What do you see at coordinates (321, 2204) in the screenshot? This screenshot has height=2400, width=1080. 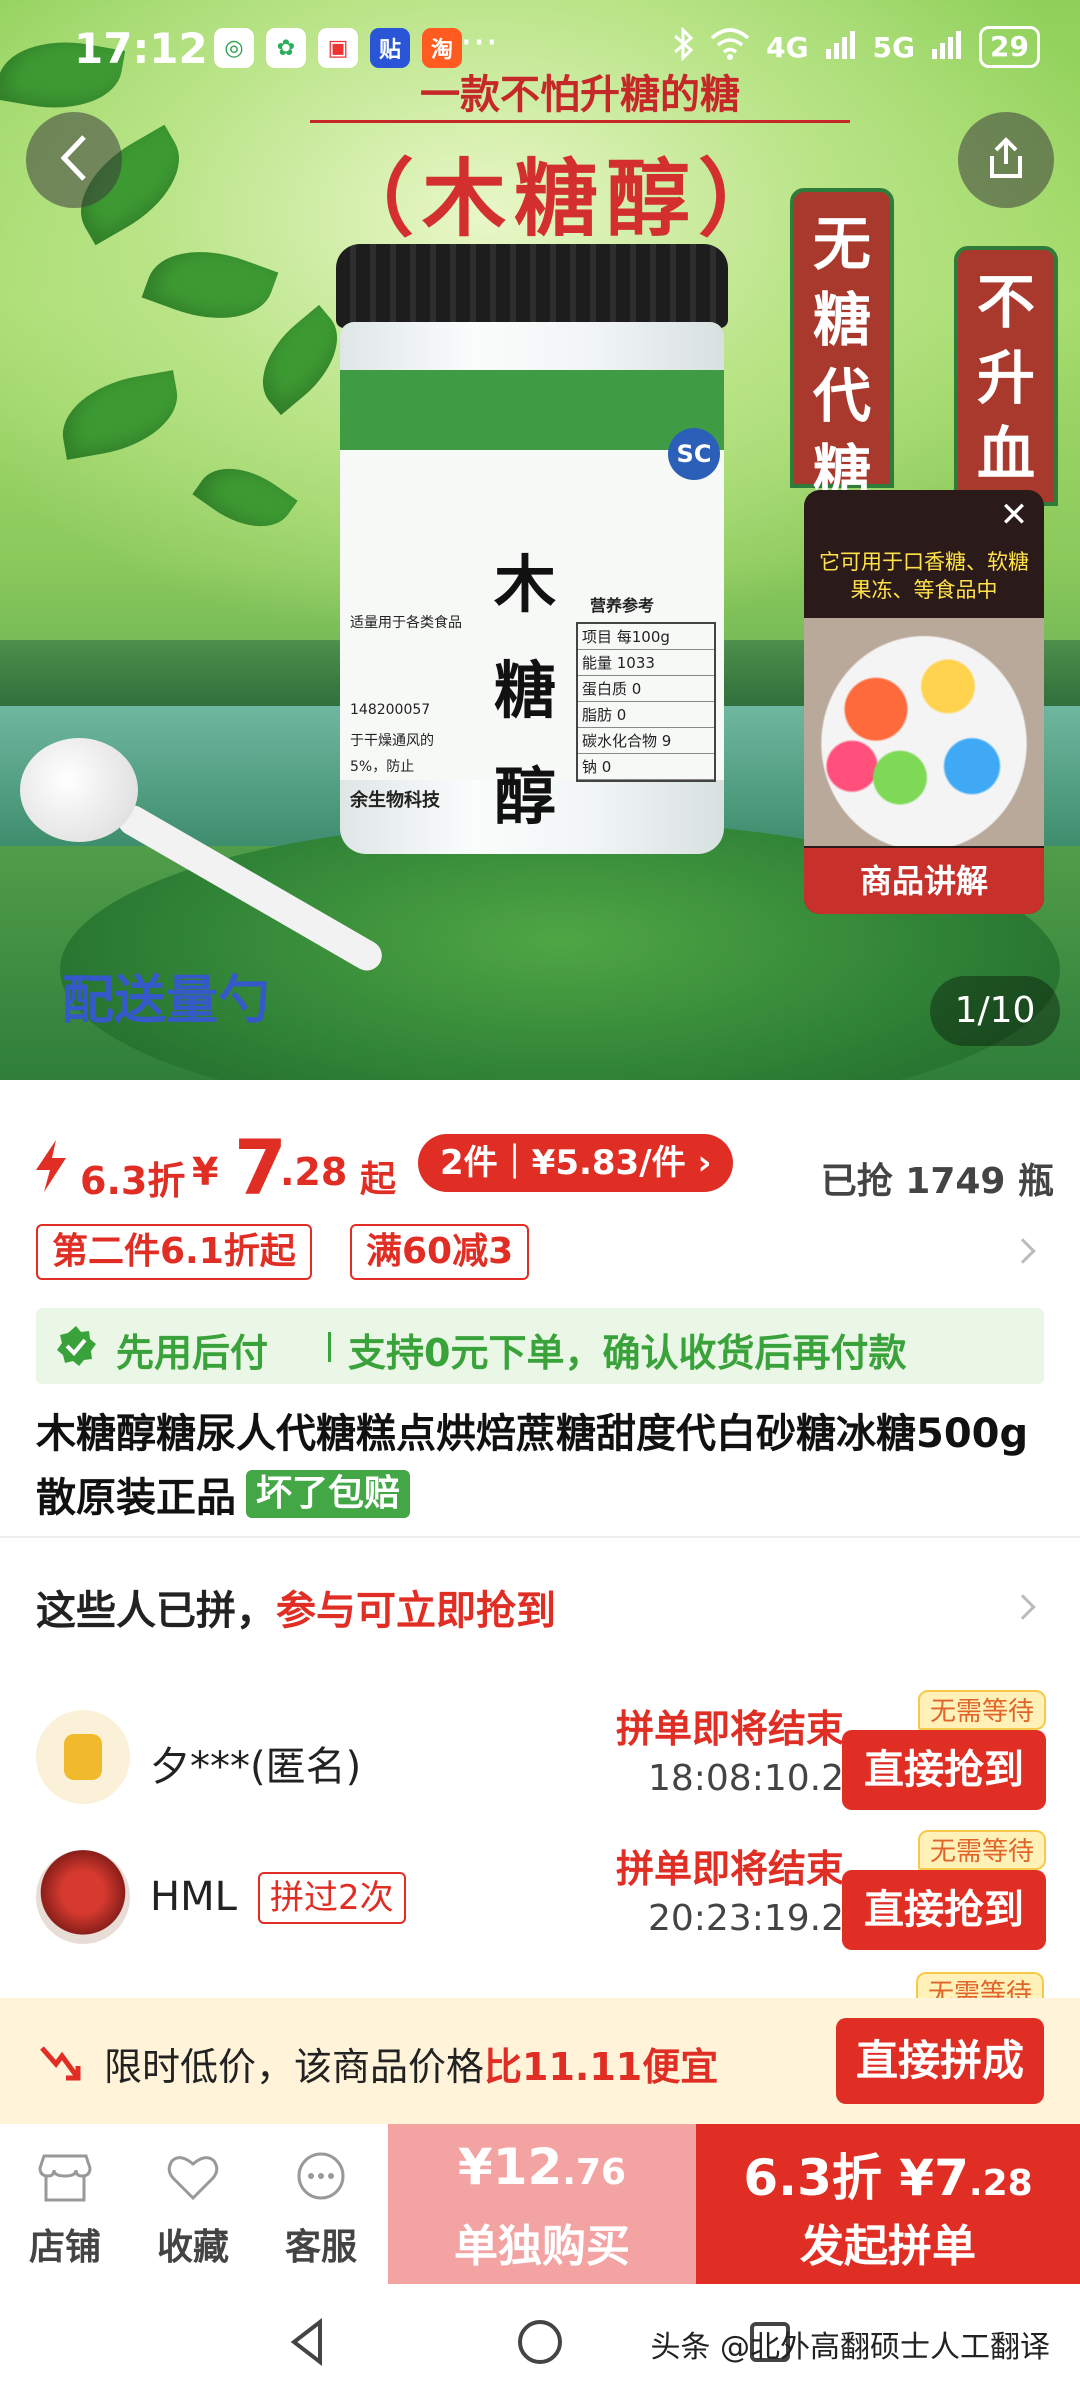 I see `service-tab: 客服` at bounding box center [321, 2204].